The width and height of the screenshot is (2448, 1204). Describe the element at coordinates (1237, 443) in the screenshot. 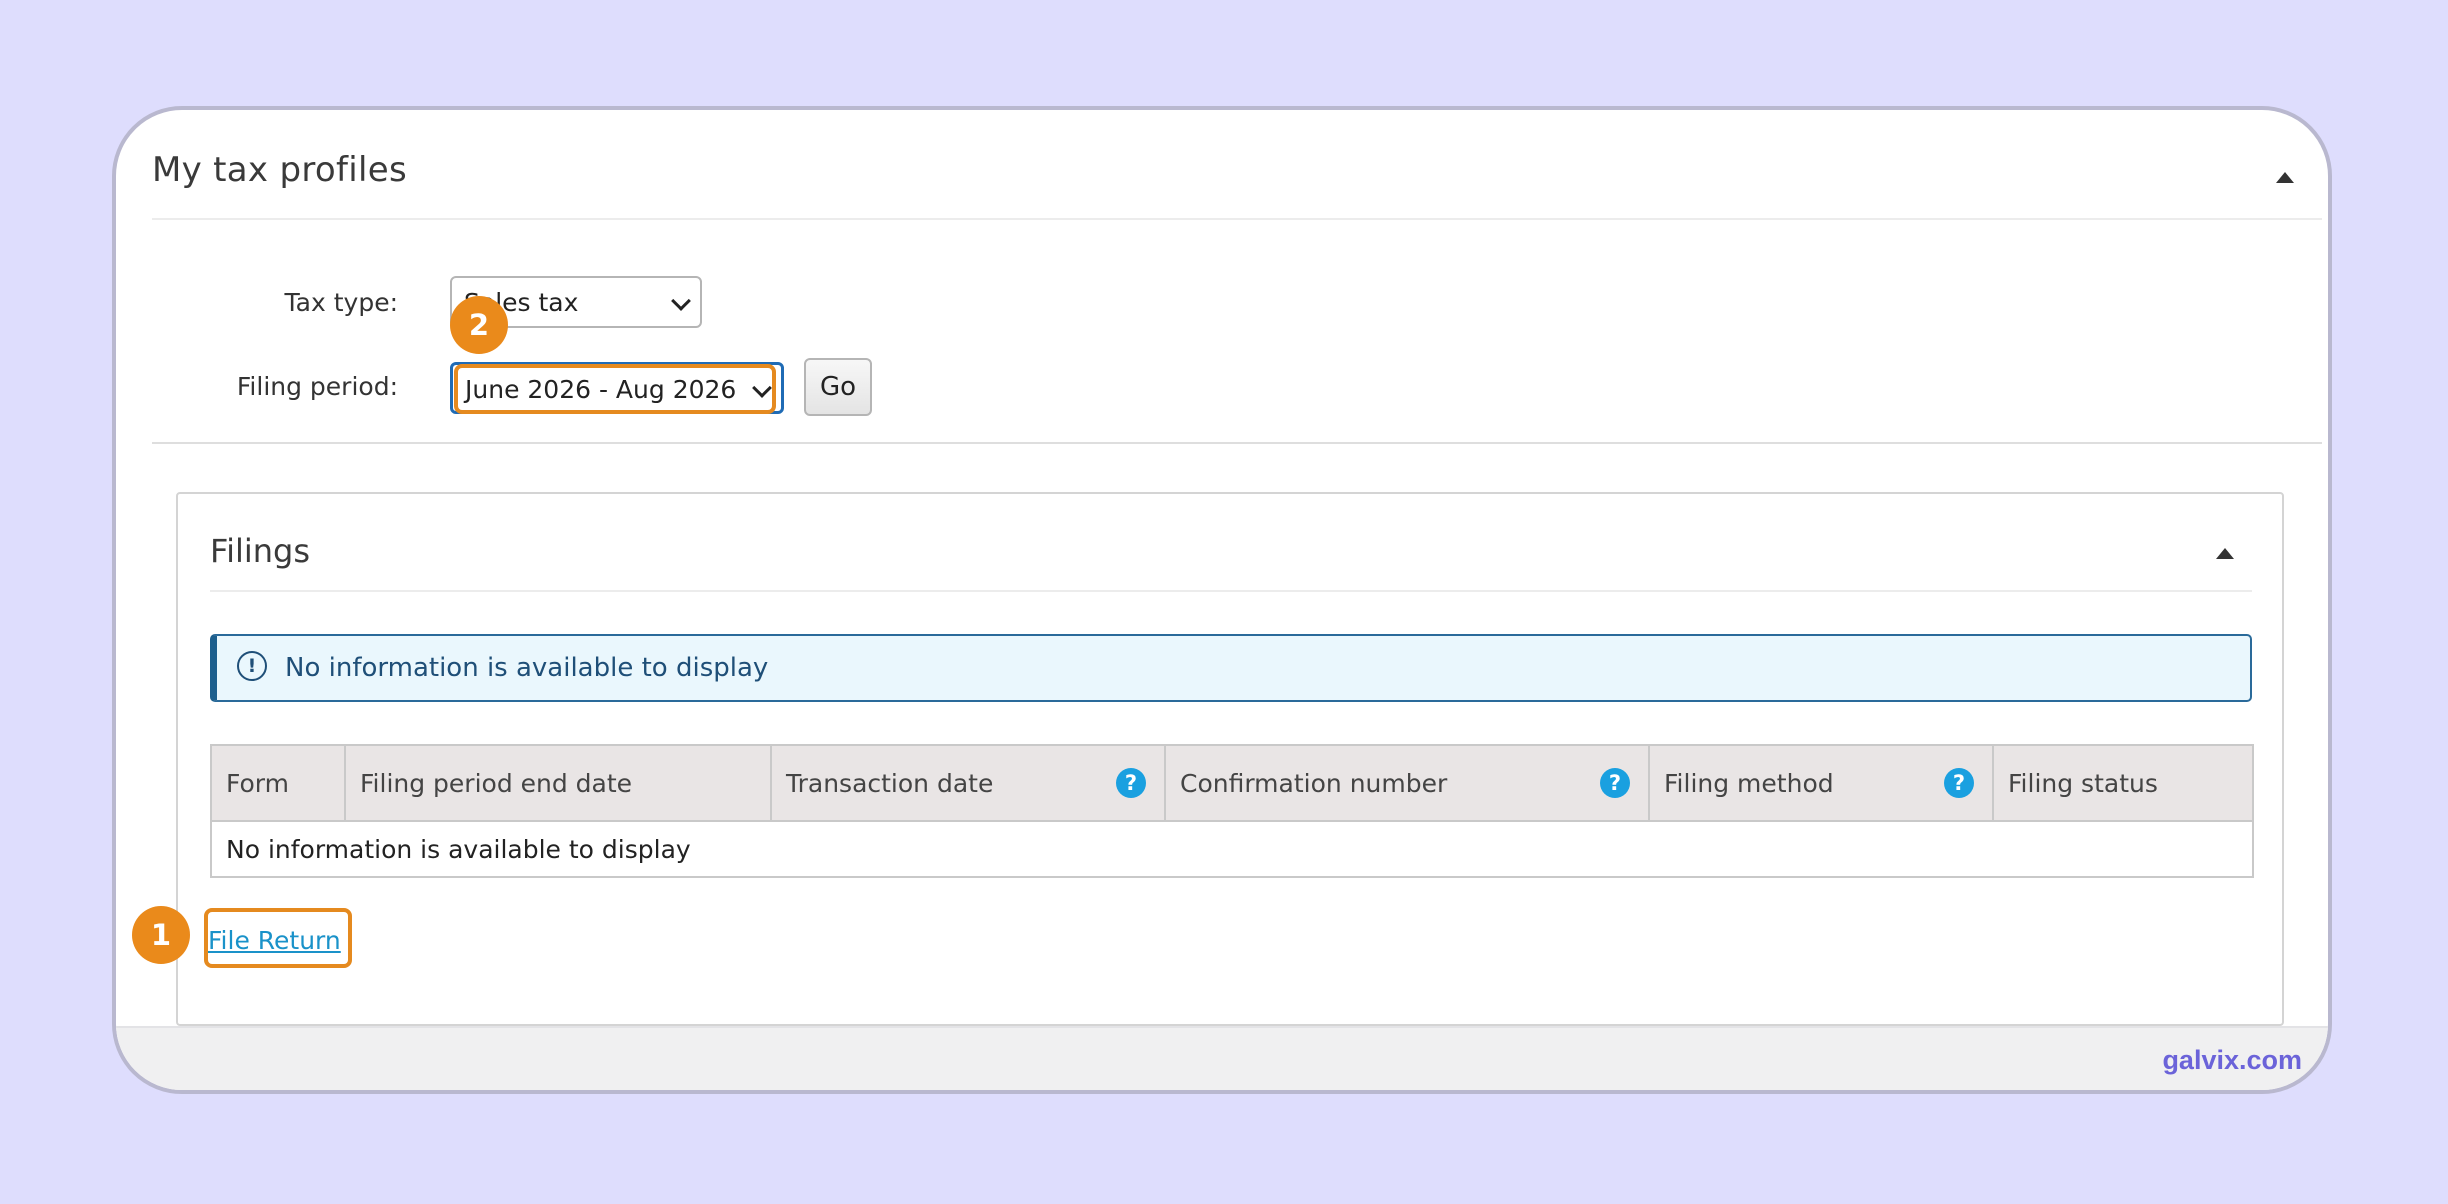

I see `section-divider` at that location.